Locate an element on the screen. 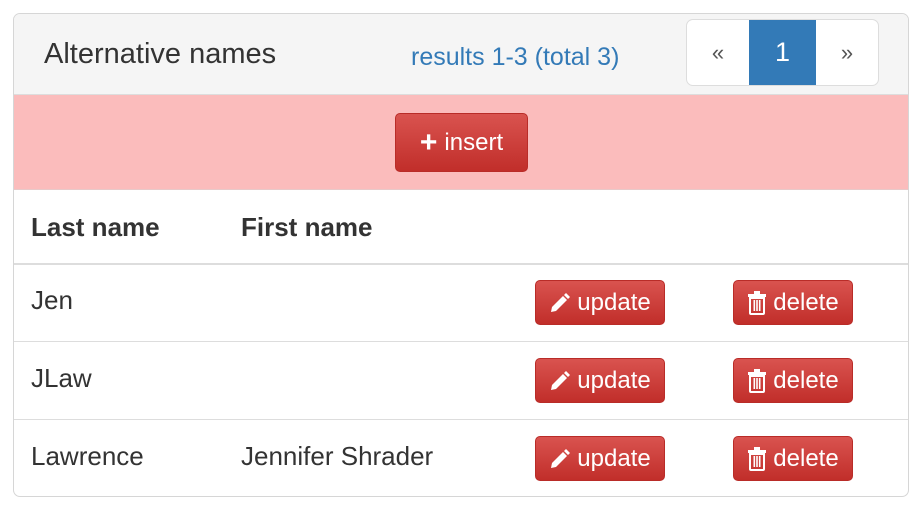  insert-button-label: insert is located at coordinates (474, 142).